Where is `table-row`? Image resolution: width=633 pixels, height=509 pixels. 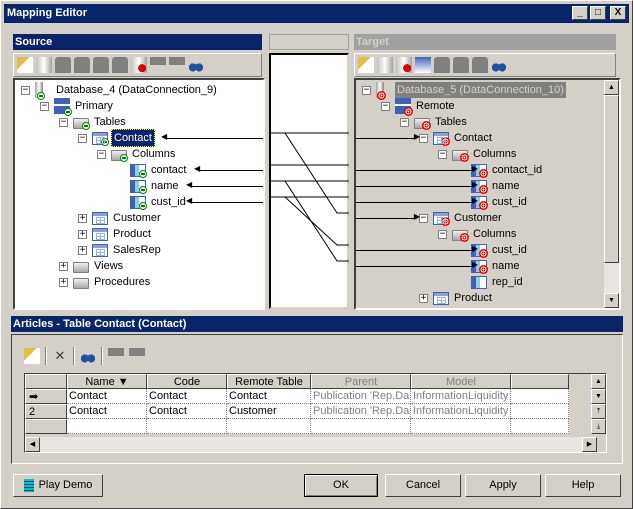
table-row is located at coordinates (297, 426).